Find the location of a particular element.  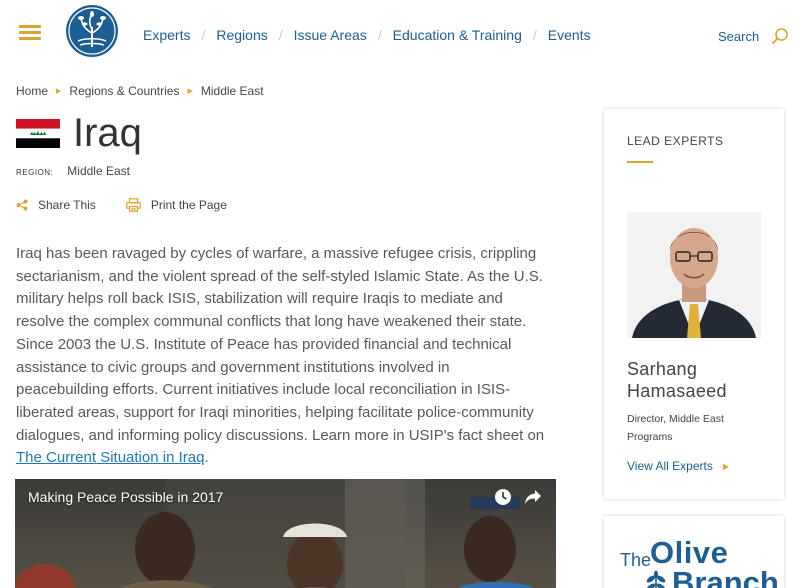

nav-regions: Regions is located at coordinates (241, 35).